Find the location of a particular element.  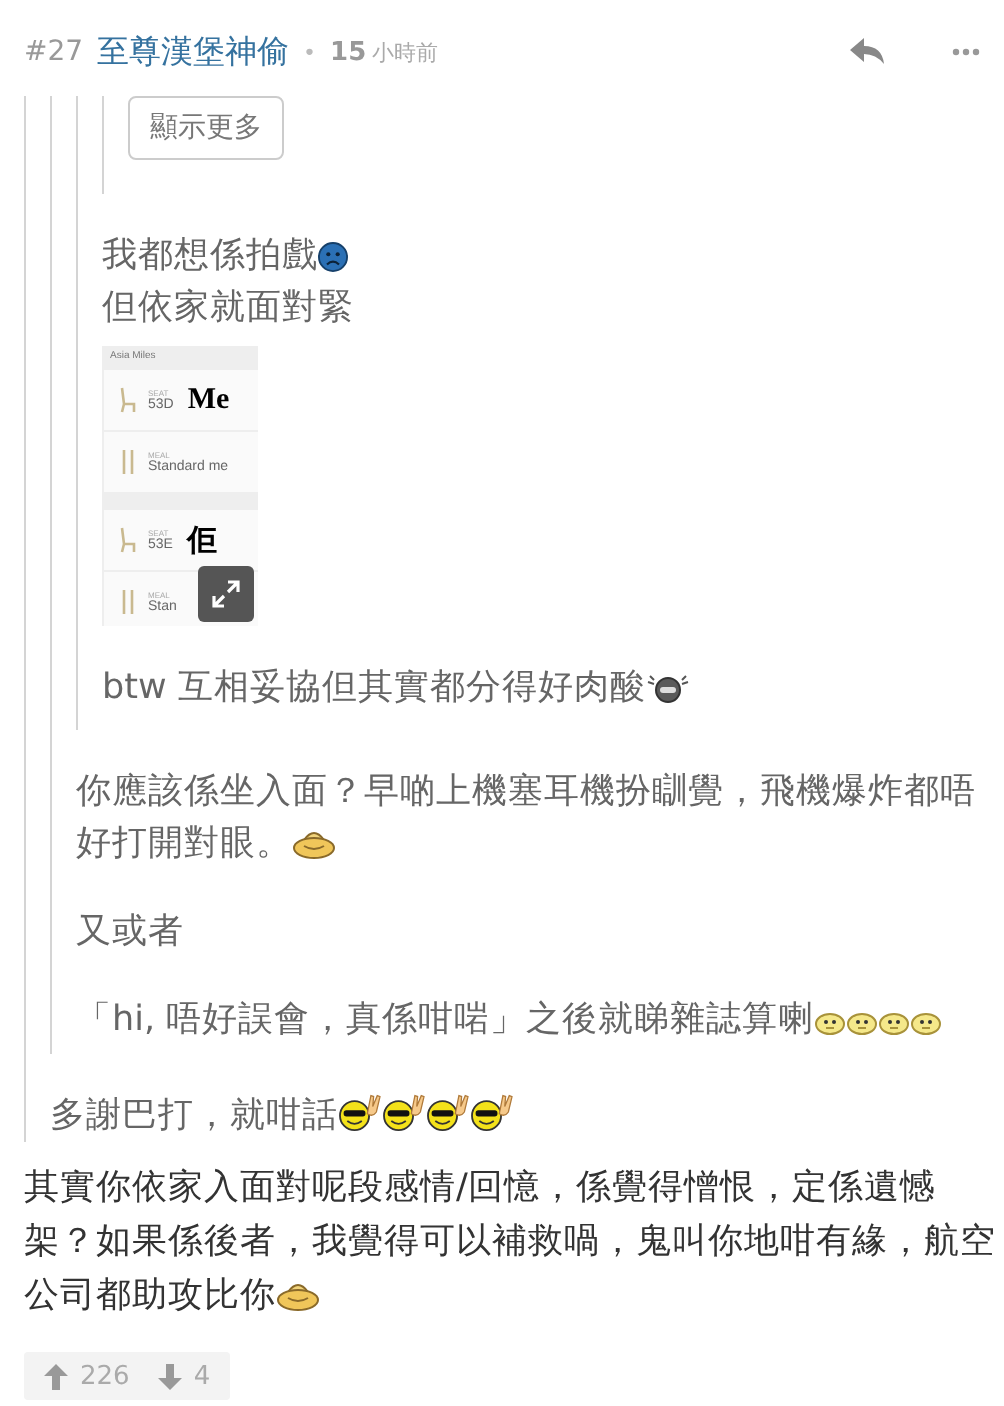

post-text: btw 互相妥協但其實都分得好肉酸 is located at coordinates (374, 688).